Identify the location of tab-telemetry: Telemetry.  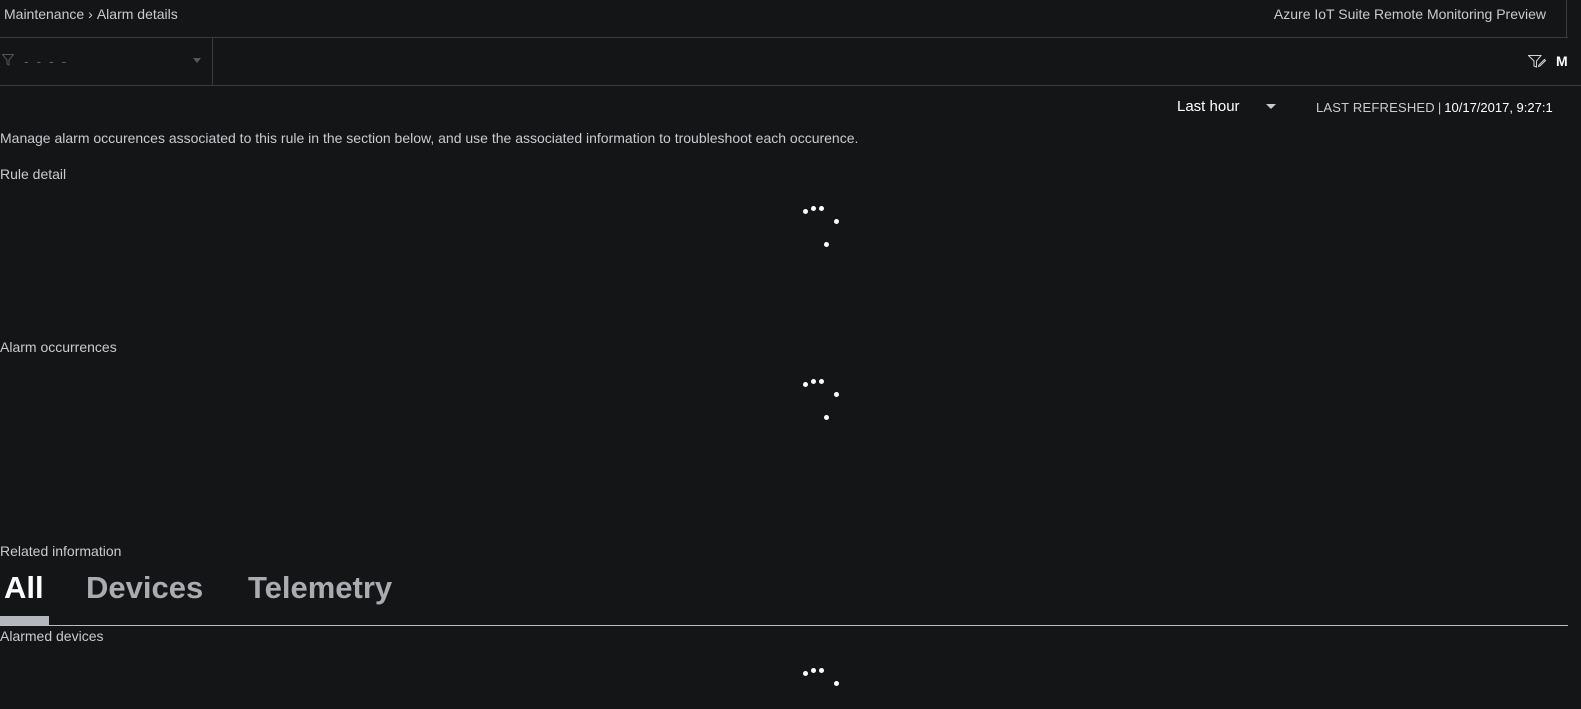
(320, 588).